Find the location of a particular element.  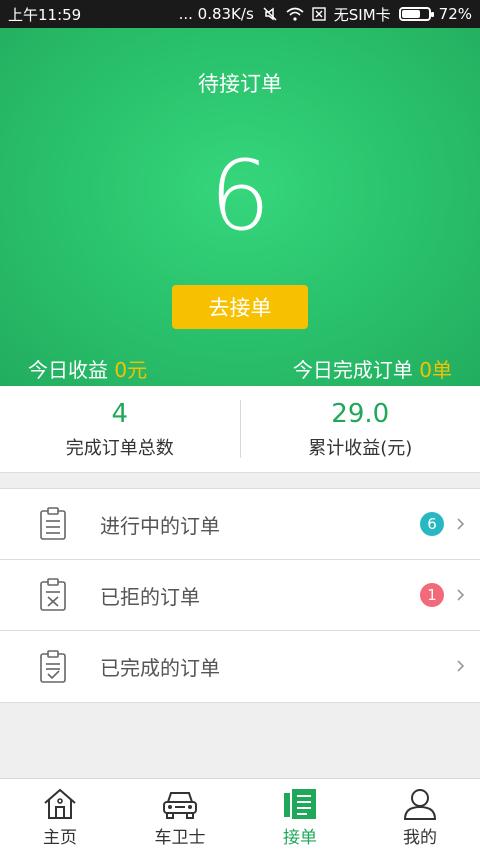

total-income-label: 累计收益(元) is located at coordinates (360, 448).